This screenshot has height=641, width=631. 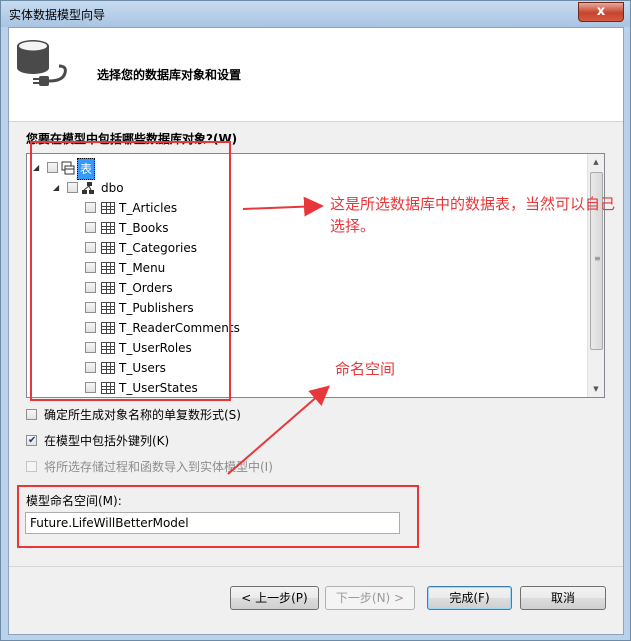 I want to click on annotation-arrows, so click(x=279, y=335).